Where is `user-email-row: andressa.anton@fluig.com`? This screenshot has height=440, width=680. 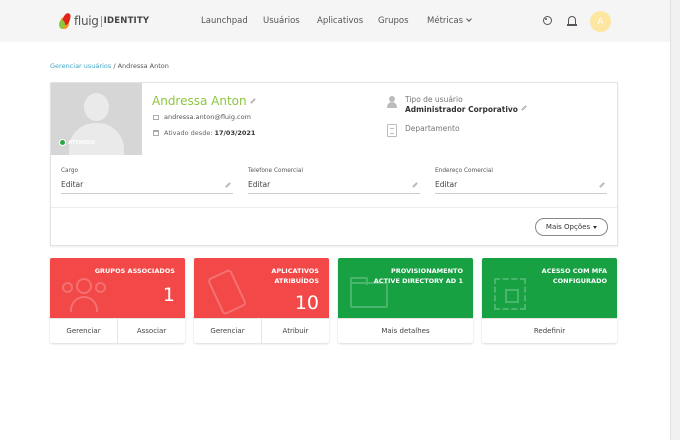
user-email-row: andressa.anton@fluig.com is located at coordinates (202, 117).